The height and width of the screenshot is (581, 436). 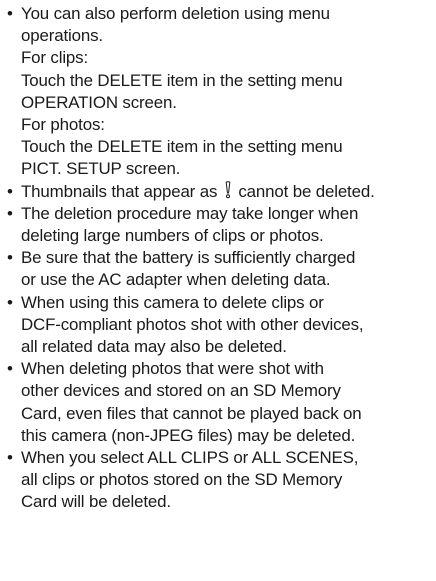 I want to click on note-line: all related data may also be deleted., so click(x=154, y=347).